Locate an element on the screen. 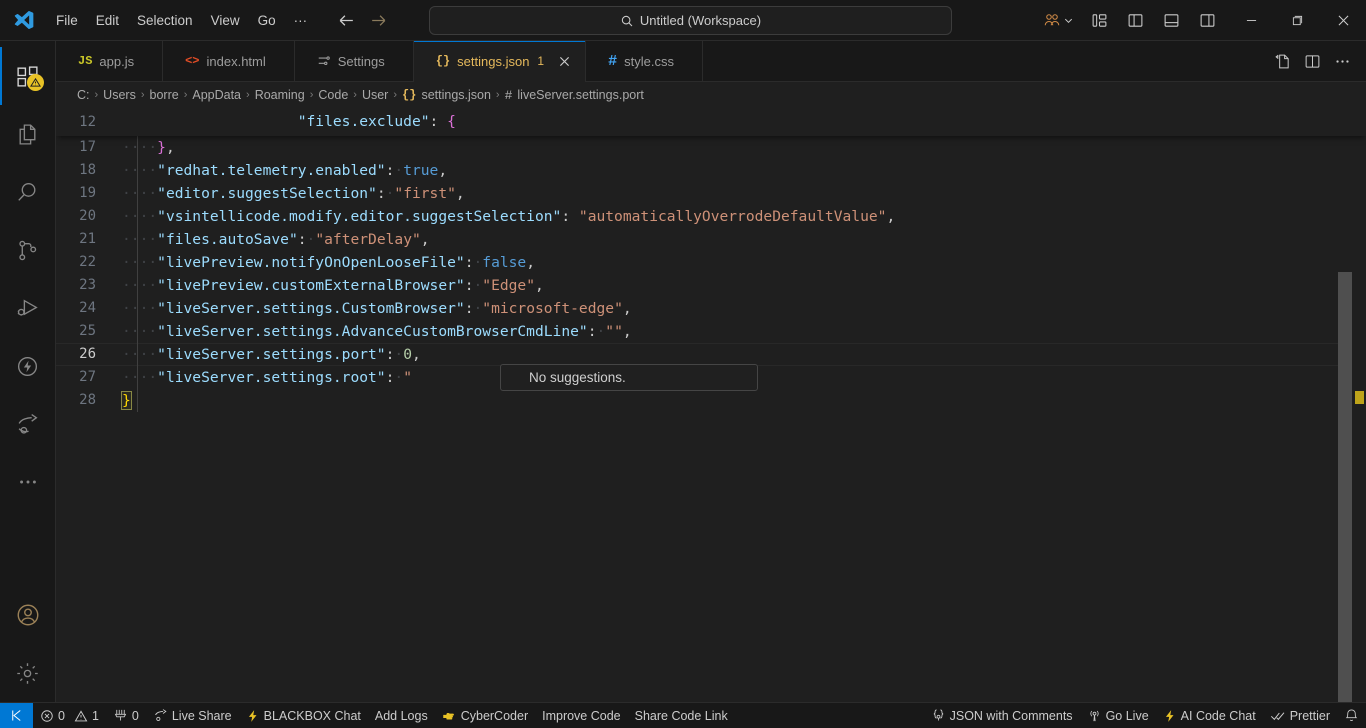 The image size is (1366, 728). layout-sidebar-left-icon is located at coordinates (1135, 20).